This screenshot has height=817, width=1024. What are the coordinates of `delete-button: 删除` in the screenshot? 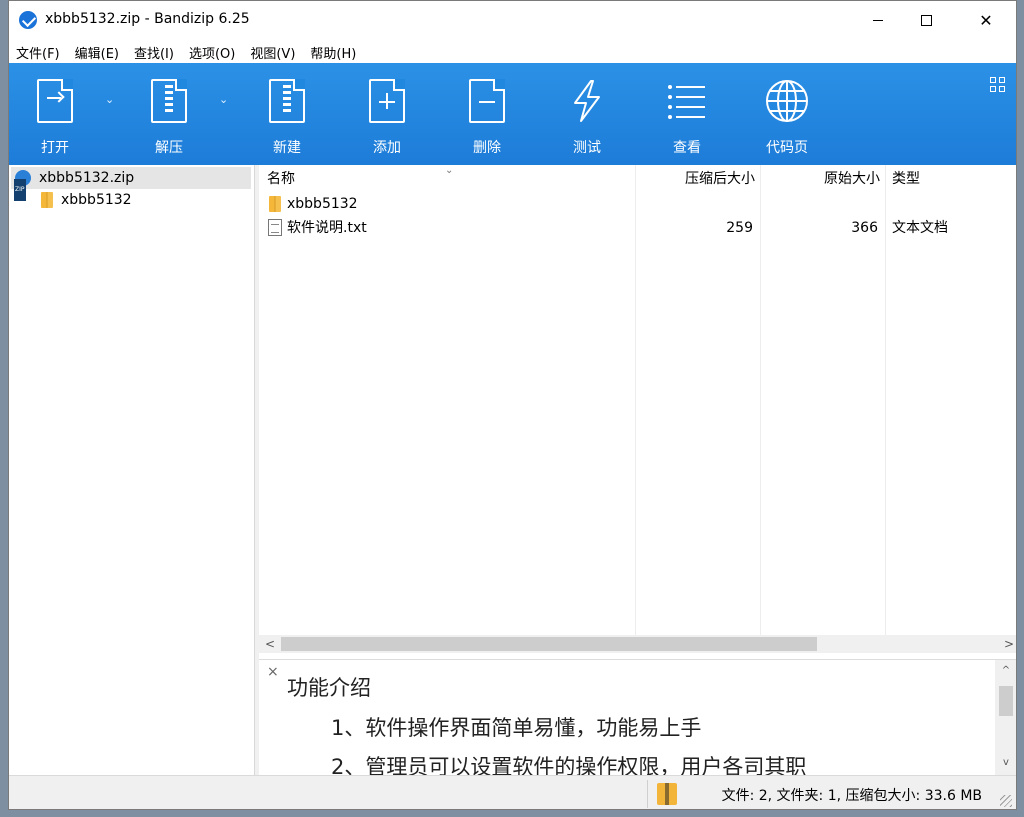 It's located at (487, 114).